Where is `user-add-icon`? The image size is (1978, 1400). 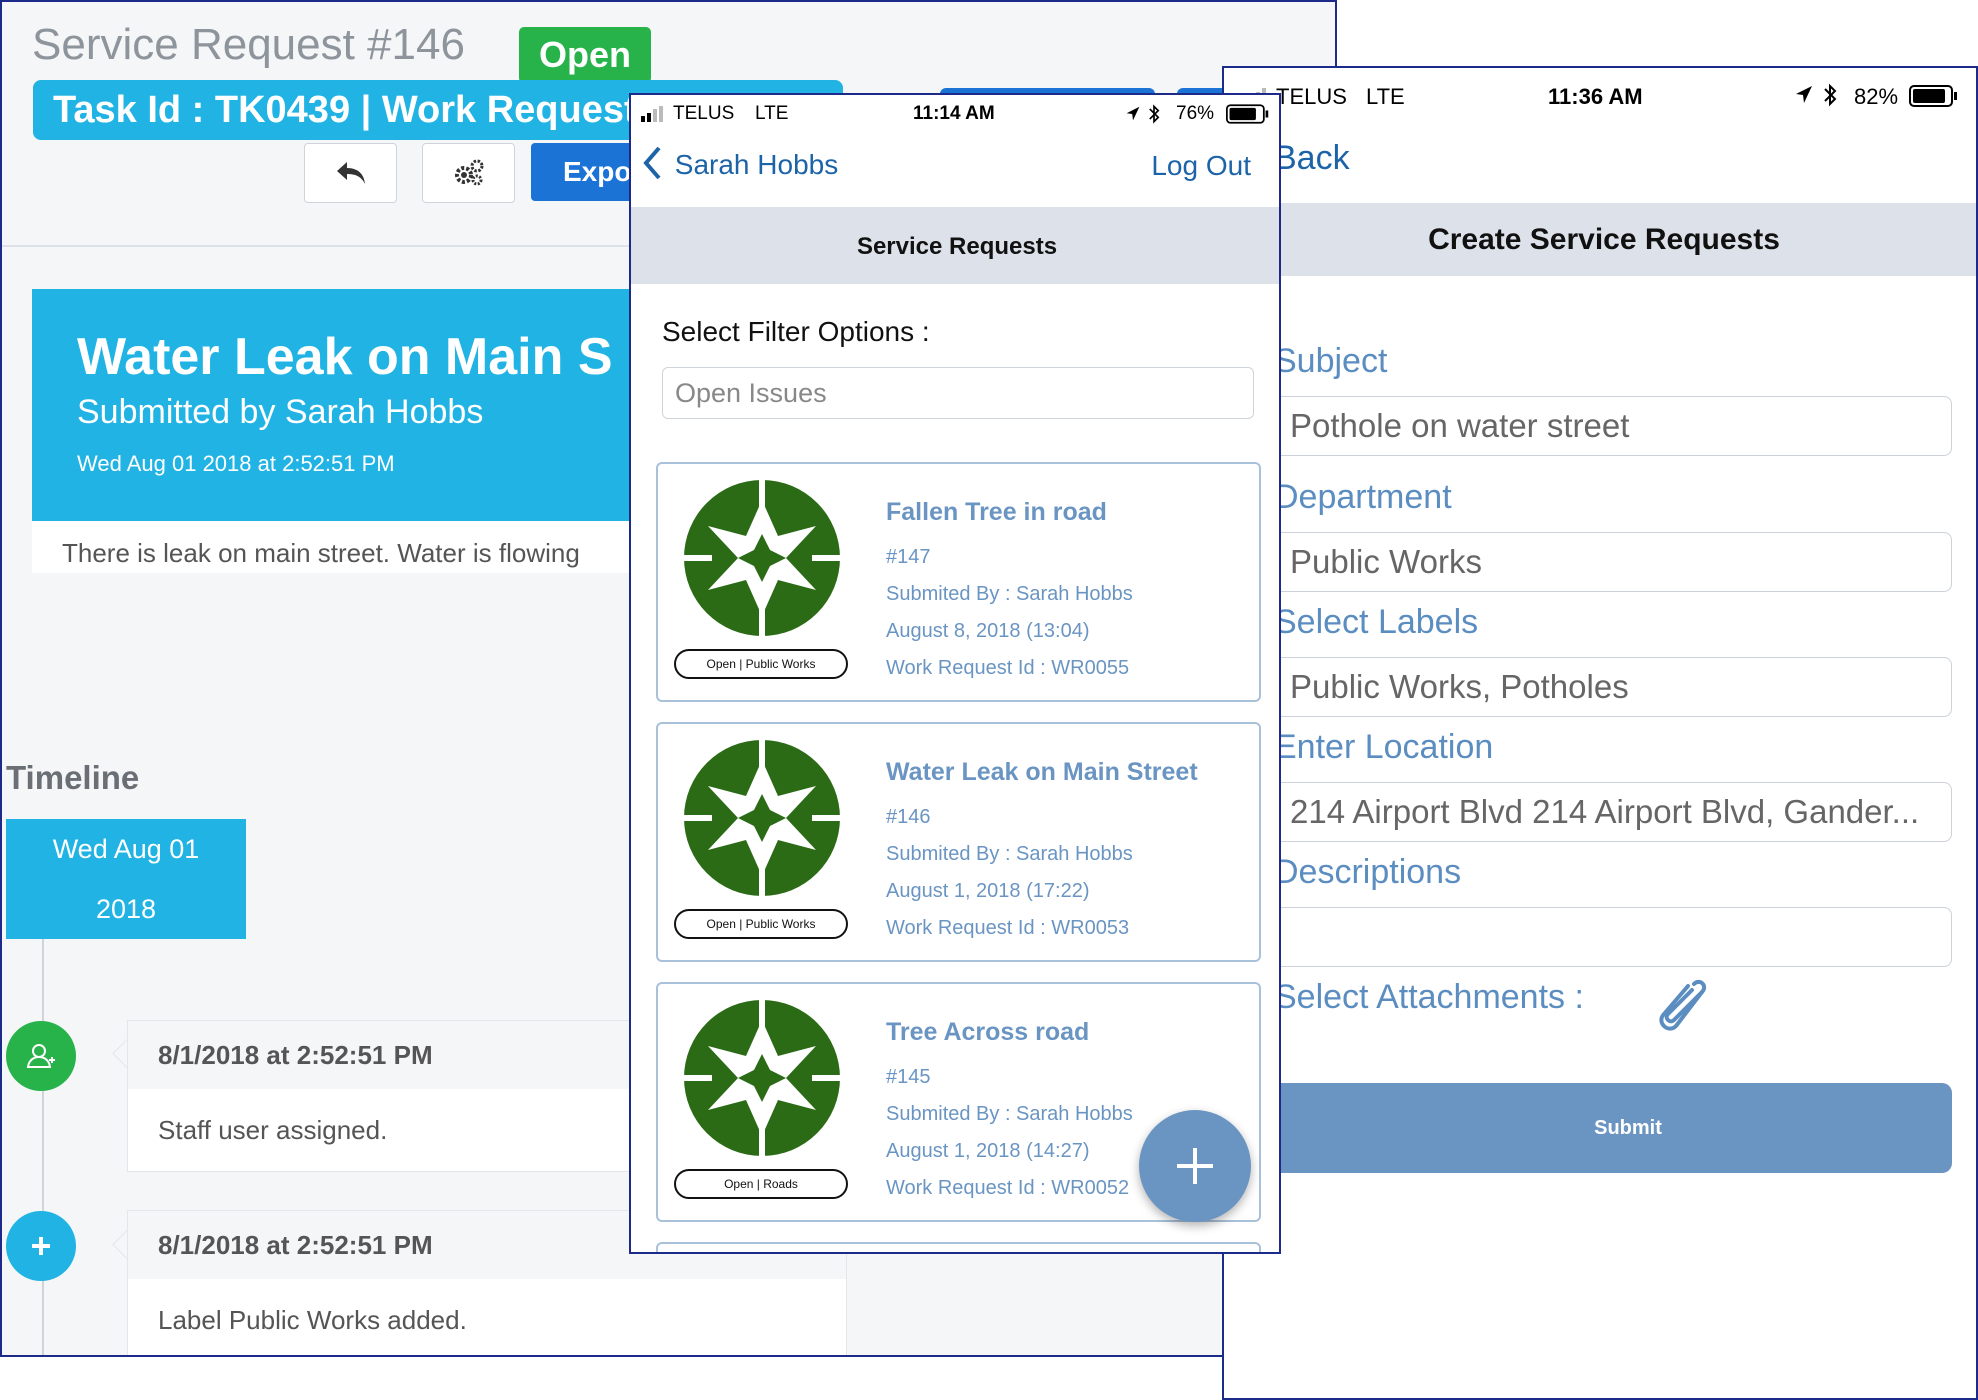
user-add-icon is located at coordinates (41, 1056).